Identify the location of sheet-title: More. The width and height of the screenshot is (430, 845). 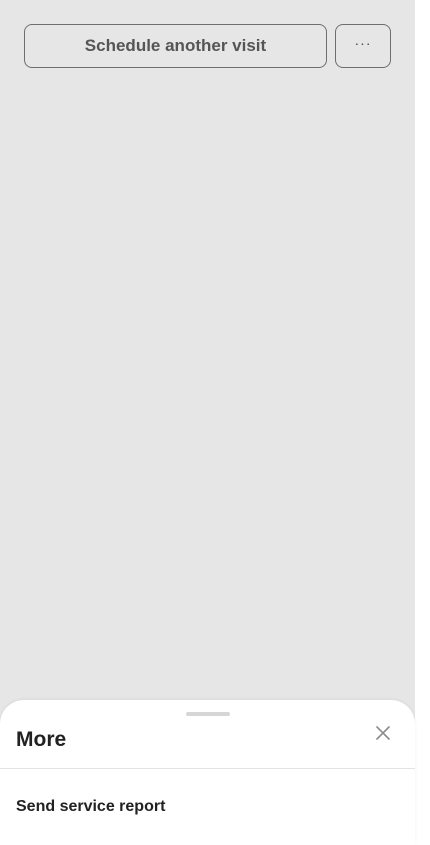
(41, 739).